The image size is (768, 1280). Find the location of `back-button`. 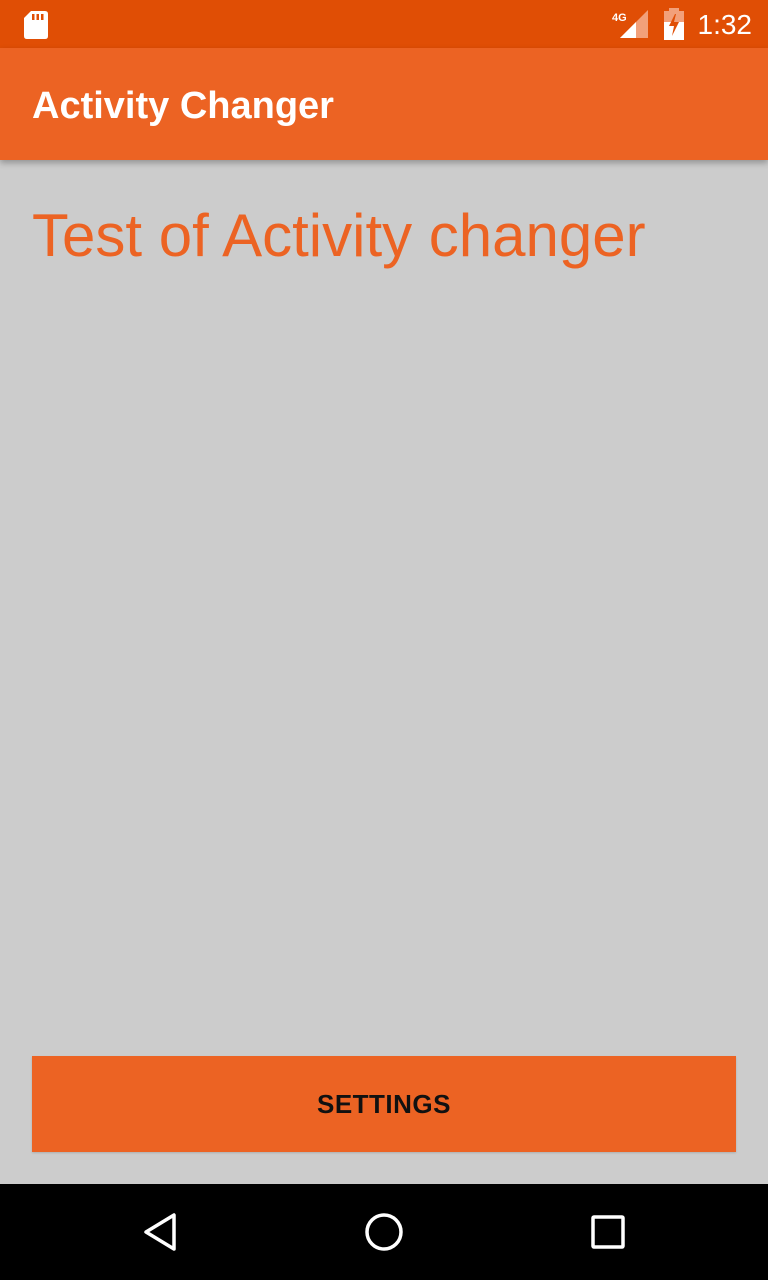

back-button is located at coordinates (160, 1232).